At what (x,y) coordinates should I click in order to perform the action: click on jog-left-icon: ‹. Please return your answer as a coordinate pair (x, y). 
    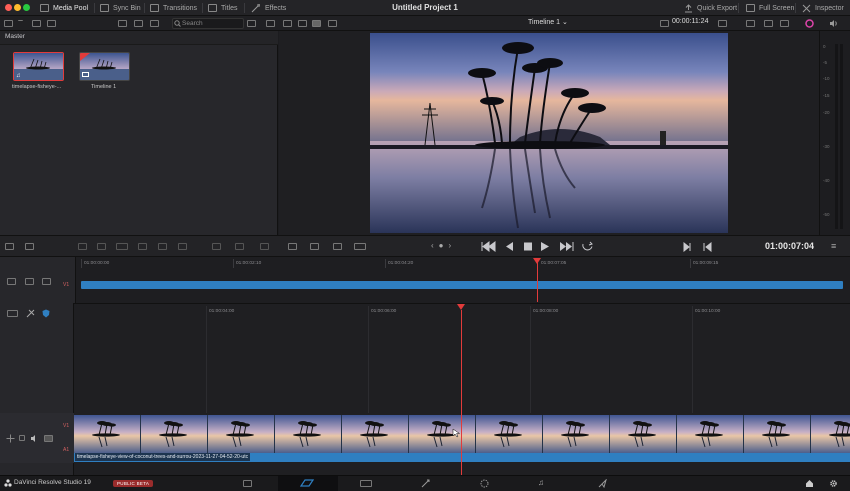
    Looking at the image, I should click on (432, 245).